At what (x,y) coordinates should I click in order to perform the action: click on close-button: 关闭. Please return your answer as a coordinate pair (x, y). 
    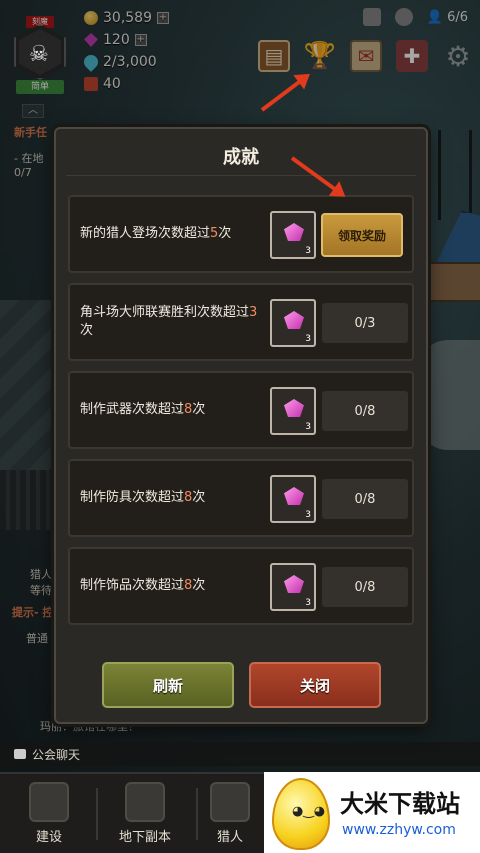
    Looking at the image, I should click on (315, 685).